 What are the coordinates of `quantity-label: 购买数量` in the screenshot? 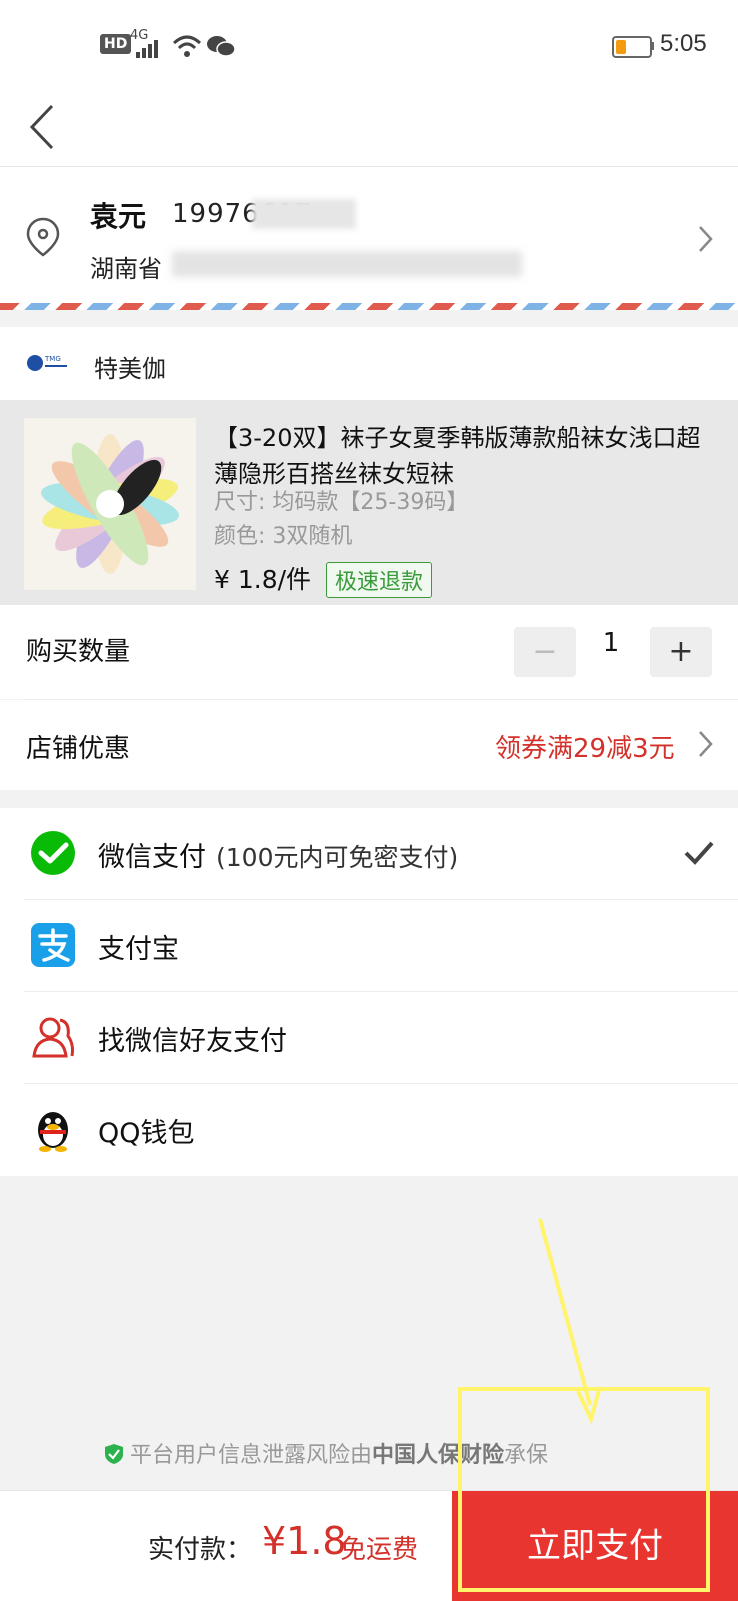 It's located at (78, 652).